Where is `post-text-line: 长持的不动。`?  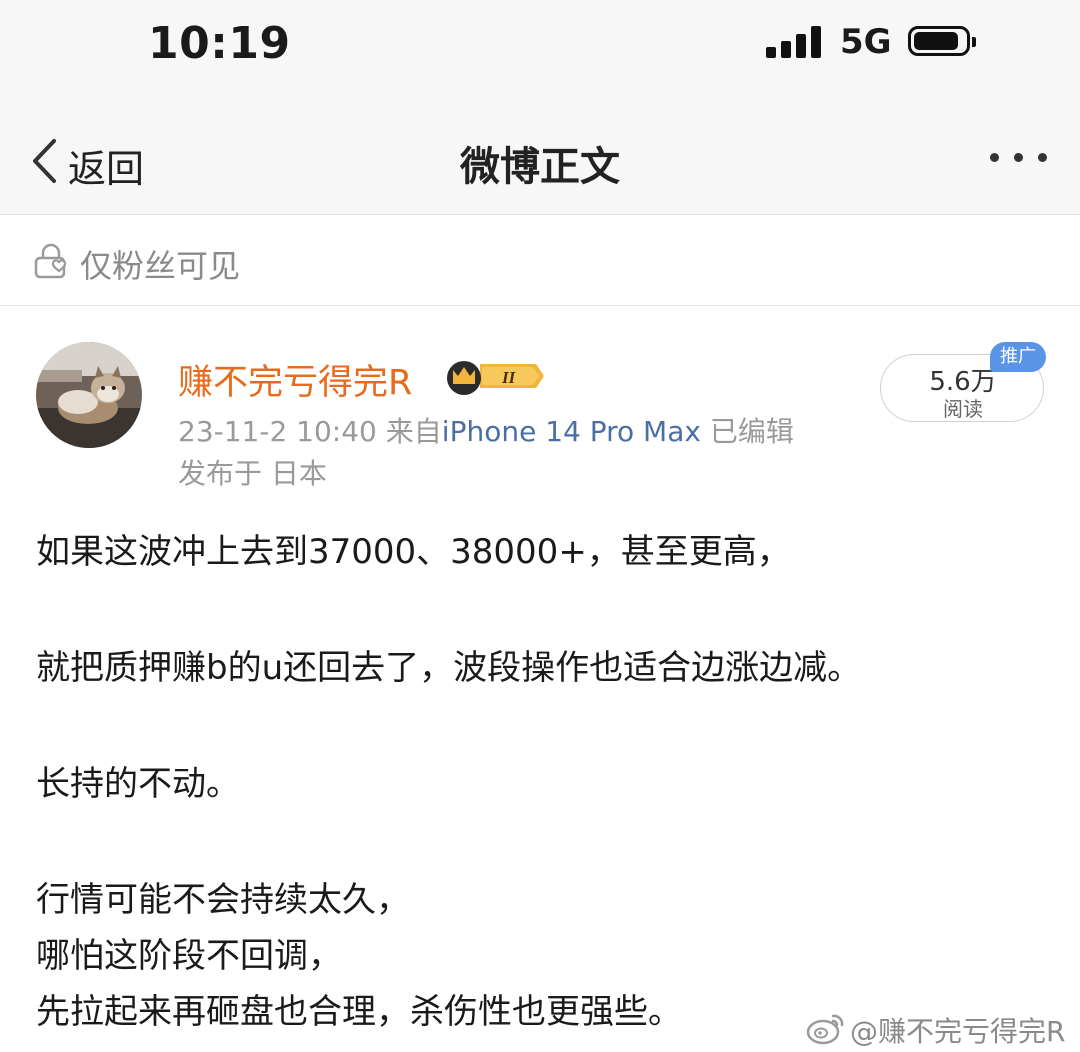 post-text-line: 长持的不动。 is located at coordinates (138, 784).